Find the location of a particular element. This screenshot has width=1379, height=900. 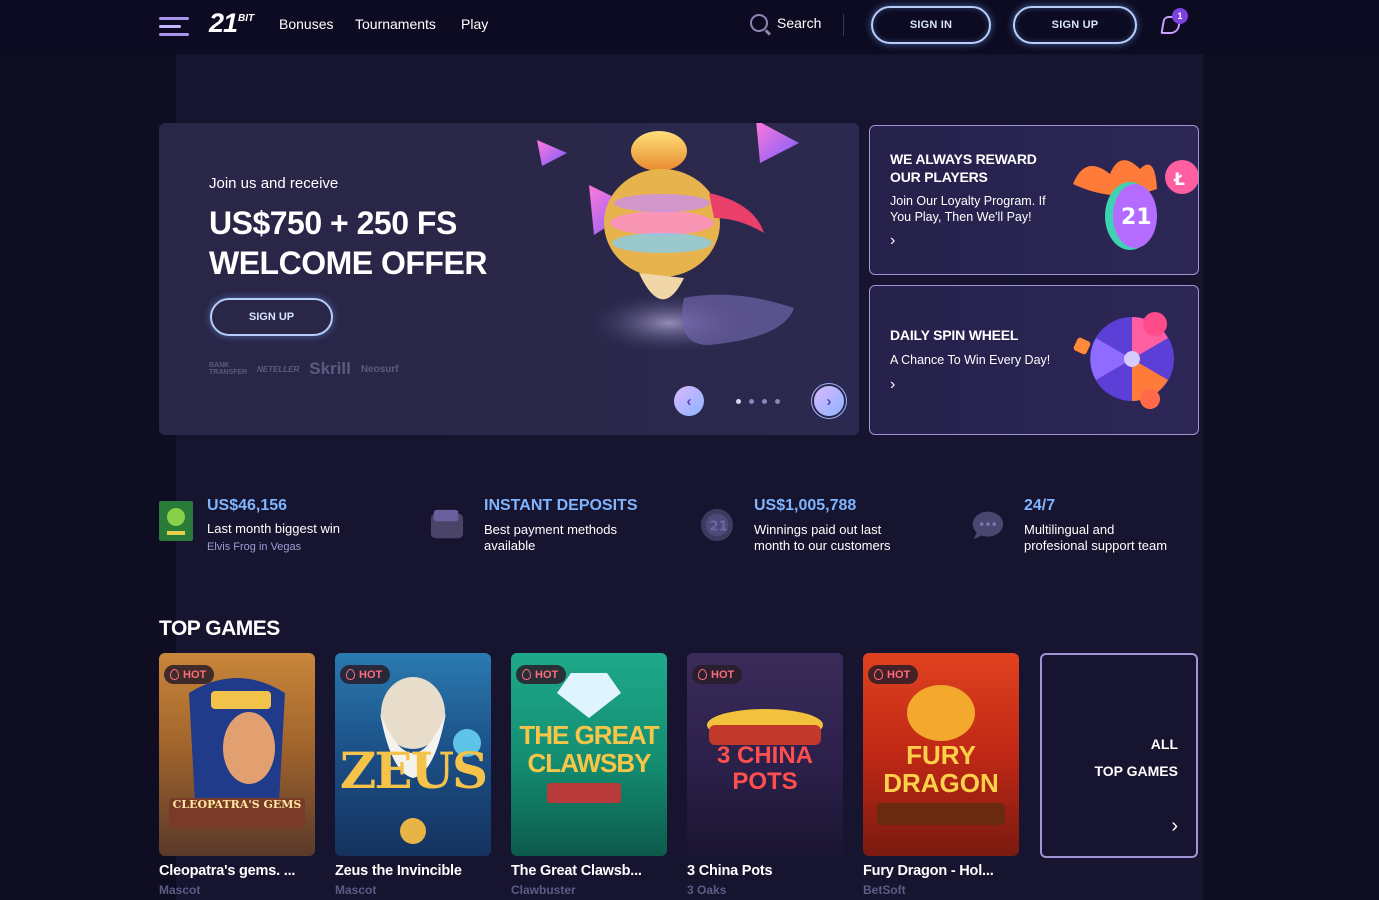

hero-title-line1: US$750 + 250 FS is located at coordinates (333, 223).